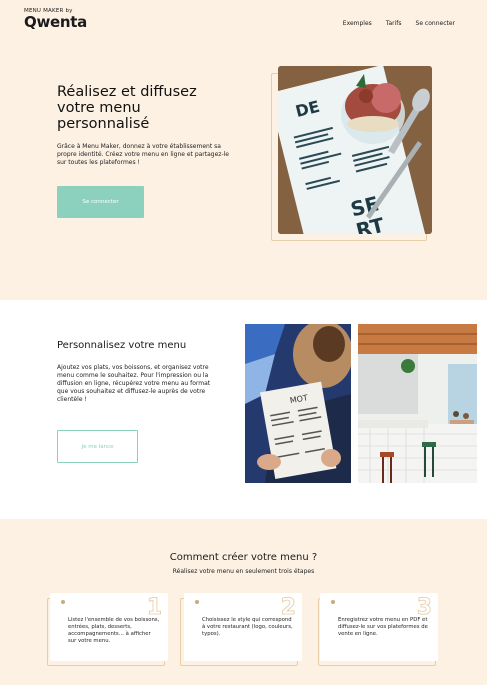 This screenshot has height=685, width=487. Describe the element at coordinates (435, 23) in the screenshot. I see `nav-login: Se connecter` at that location.